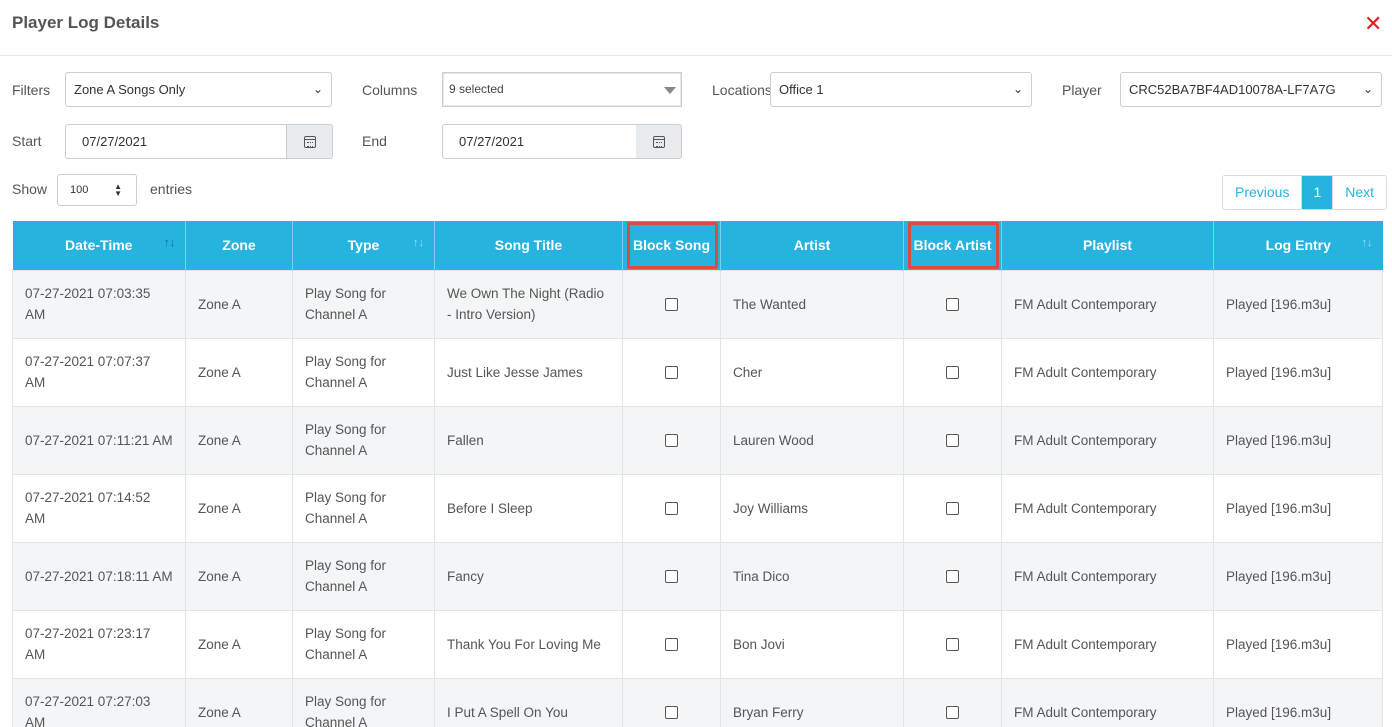  What do you see at coordinates (99, 304) in the screenshot?
I see `cell-datetime: 07-27-2021 07:03:35 AM` at bounding box center [99, 304].